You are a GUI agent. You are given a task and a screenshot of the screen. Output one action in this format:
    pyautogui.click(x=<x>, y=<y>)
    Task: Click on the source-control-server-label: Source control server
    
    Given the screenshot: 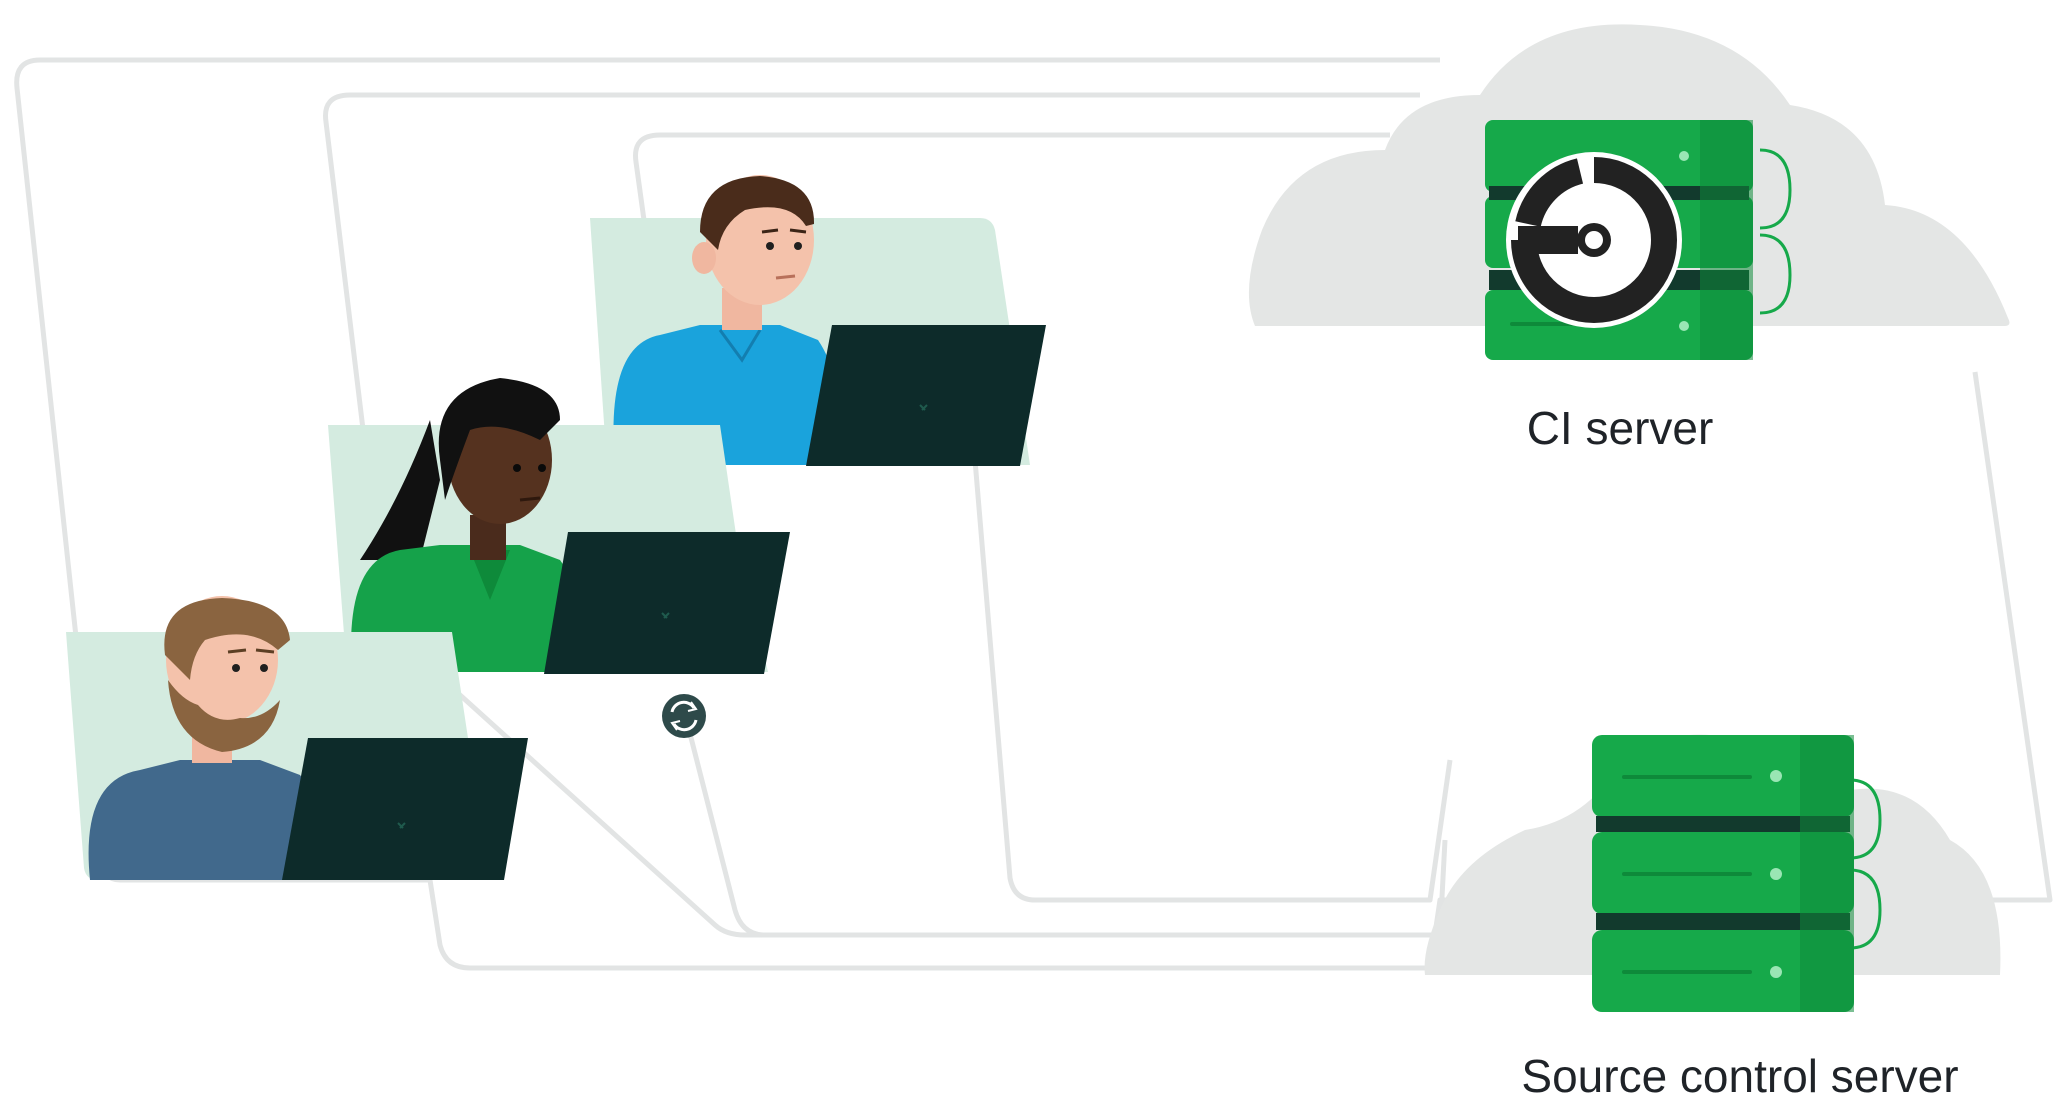 What is the action you would take?
    pyautogui.click(x=1739, y=1075)
    